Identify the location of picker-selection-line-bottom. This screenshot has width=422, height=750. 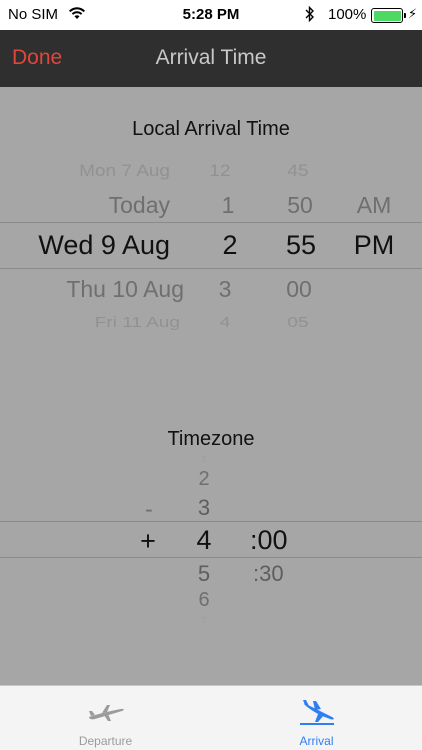
(211, 268).